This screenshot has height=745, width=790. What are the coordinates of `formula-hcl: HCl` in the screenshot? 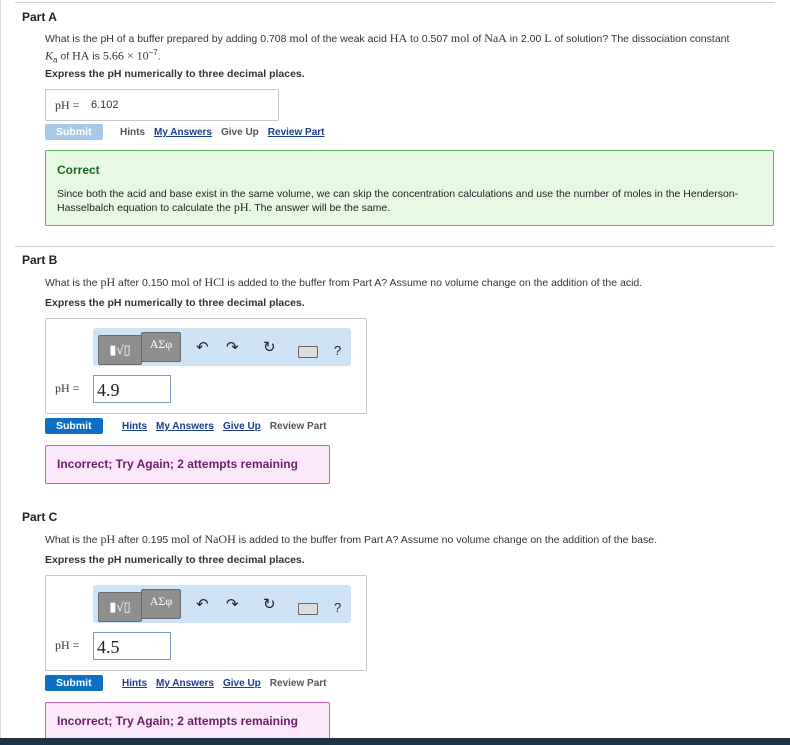 It's located at (214, 282).